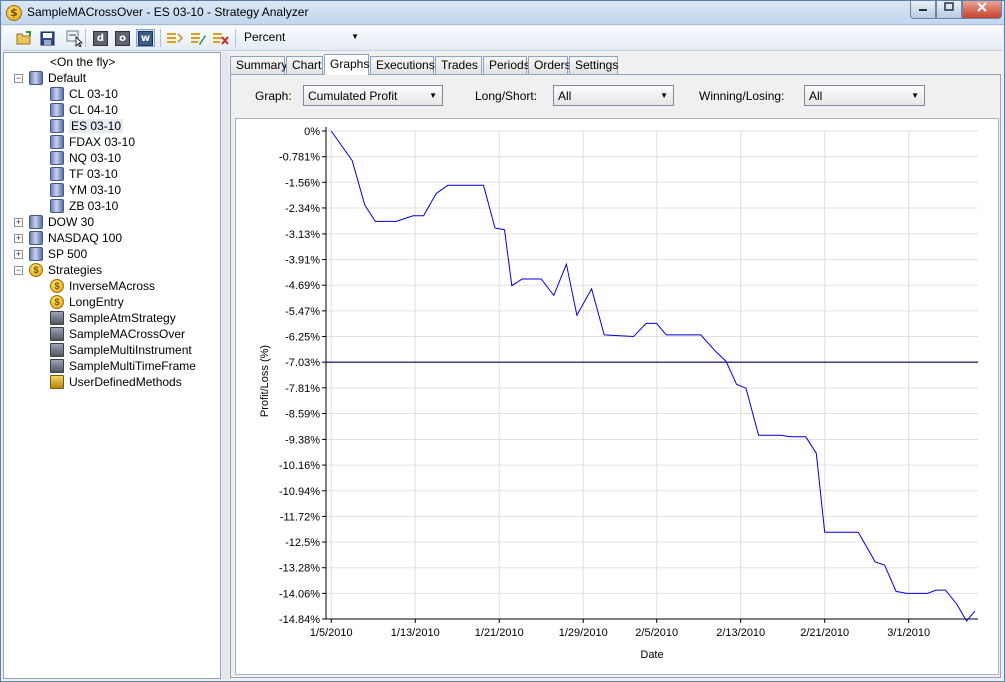 This screenshot has height=682, width=1005. What do you see at coordinates (353, 96) in the screenshot?
I see `graph-type-value: Cumulated Profit` at bounding box center [353, 96].